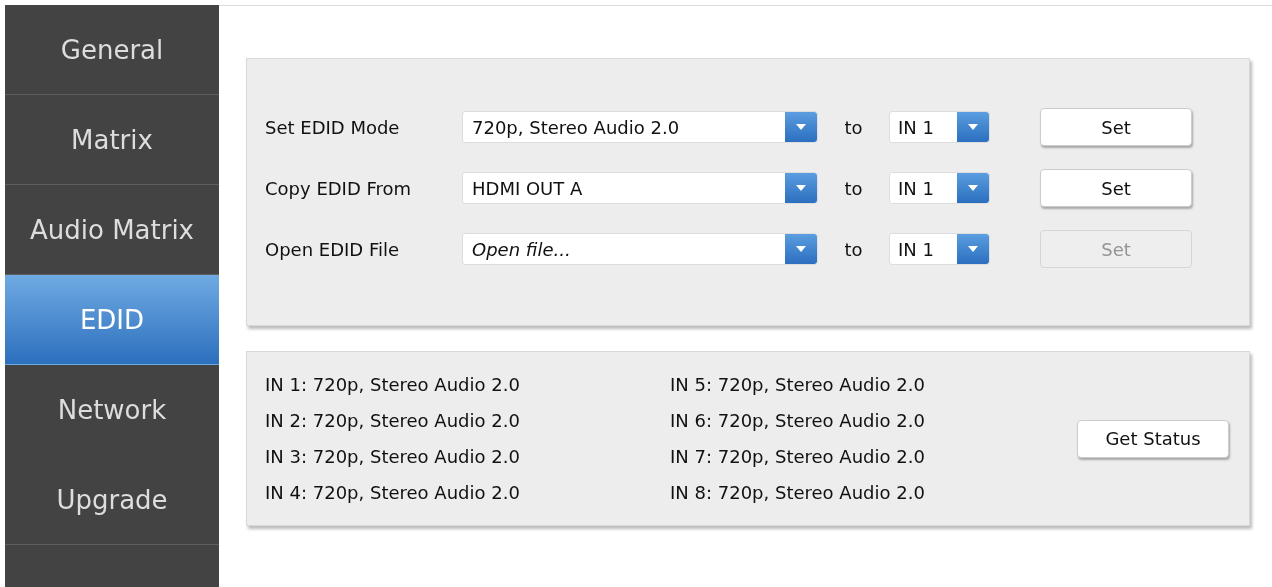  Describe the element at coordinates (112, 410) in the screenshot. I see `sidebar-item: Network` at that location.